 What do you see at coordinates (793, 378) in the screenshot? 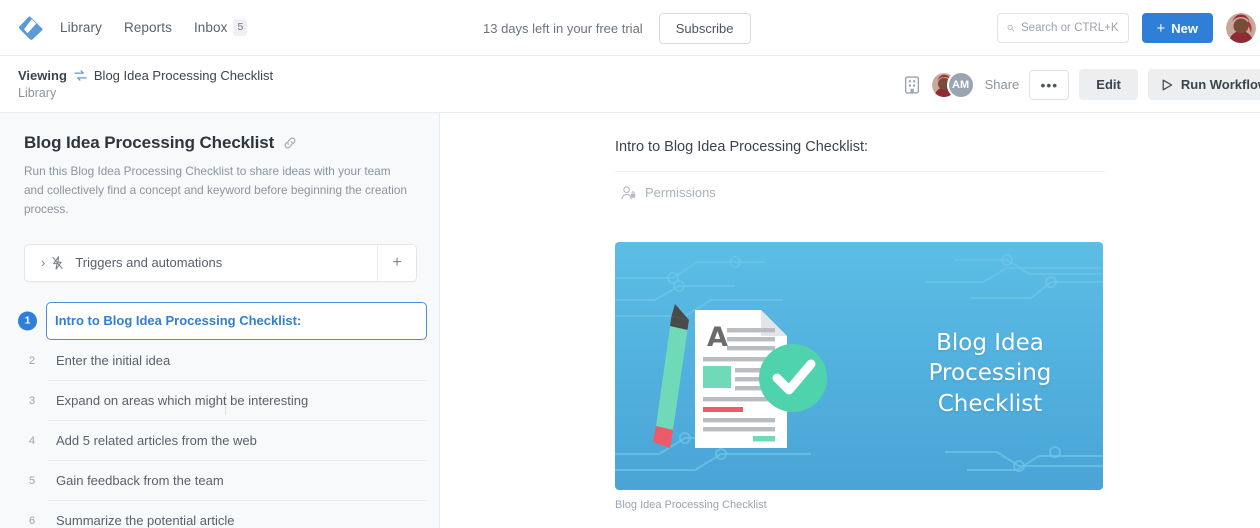
I see `check-circle-icon` at bounding box center [793, 378].